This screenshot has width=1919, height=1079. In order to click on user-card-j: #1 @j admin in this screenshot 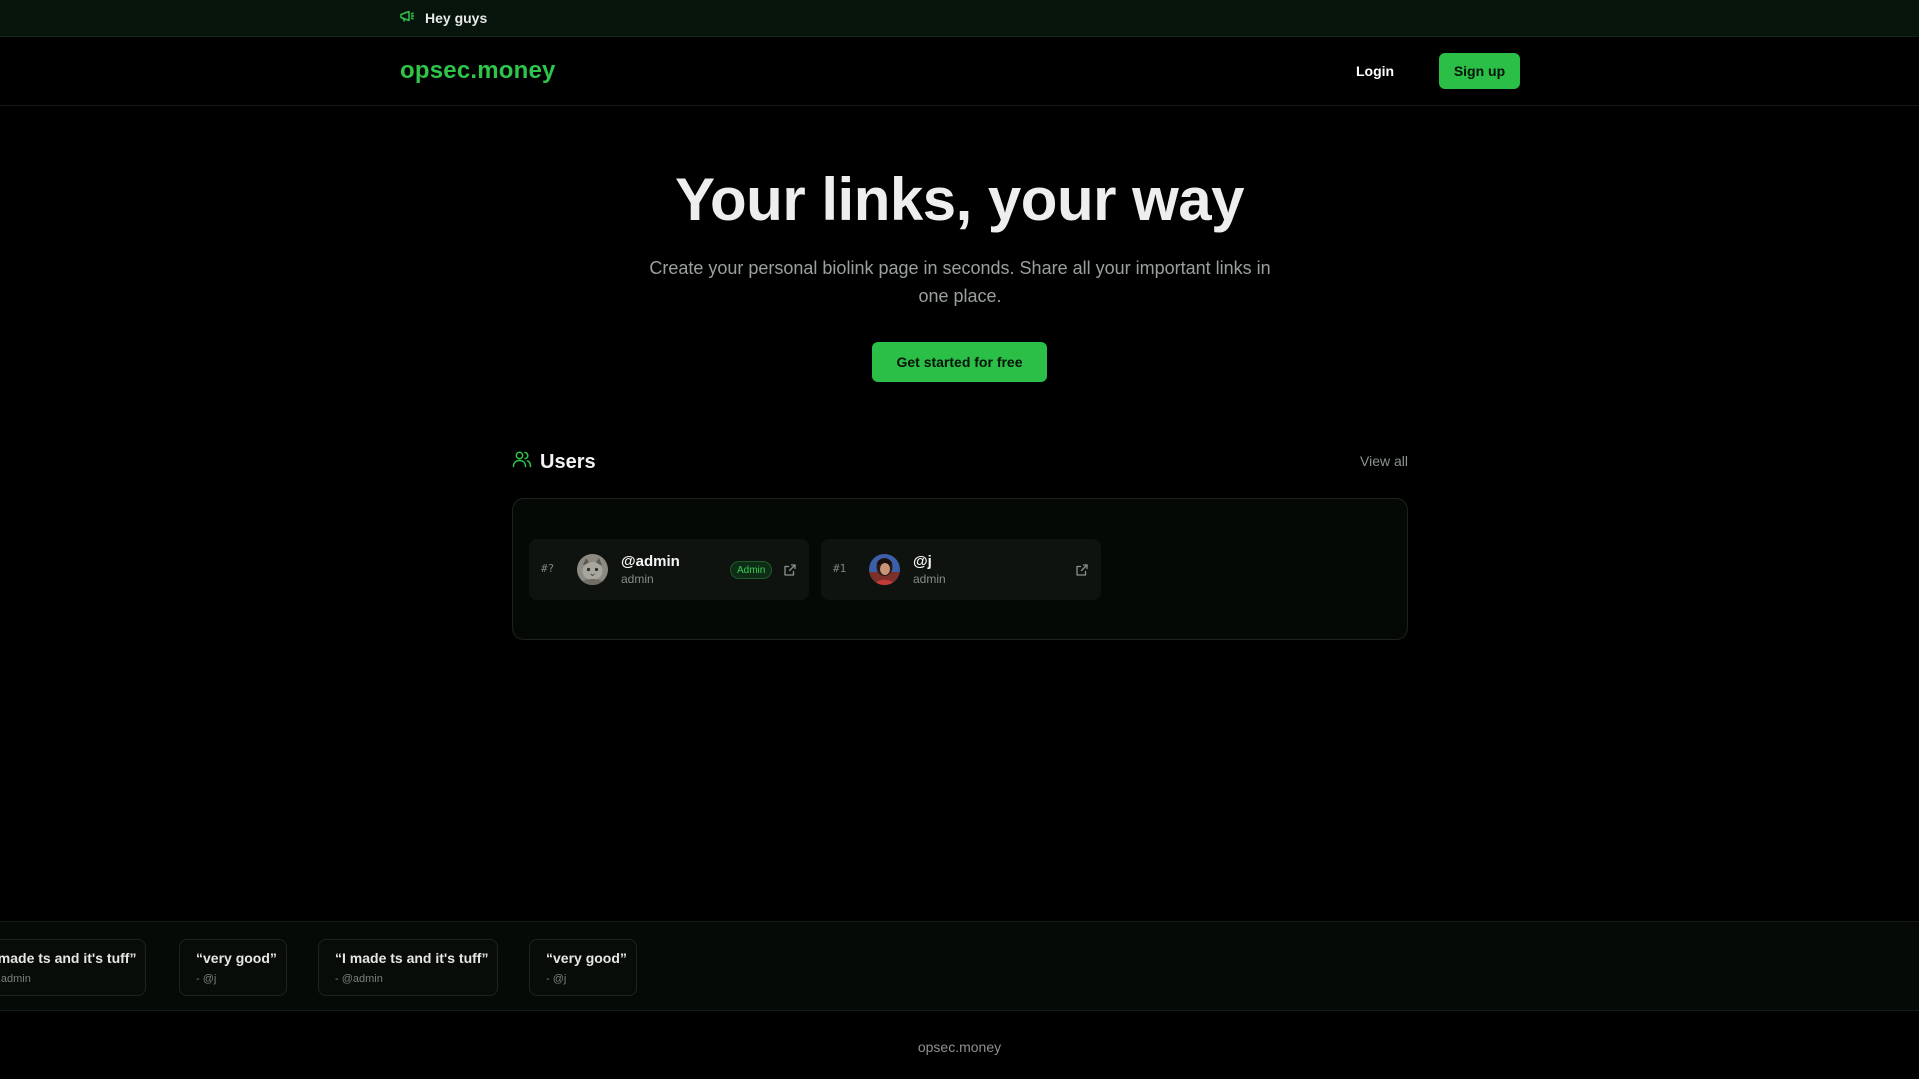, I will do `click(961, 569)`.